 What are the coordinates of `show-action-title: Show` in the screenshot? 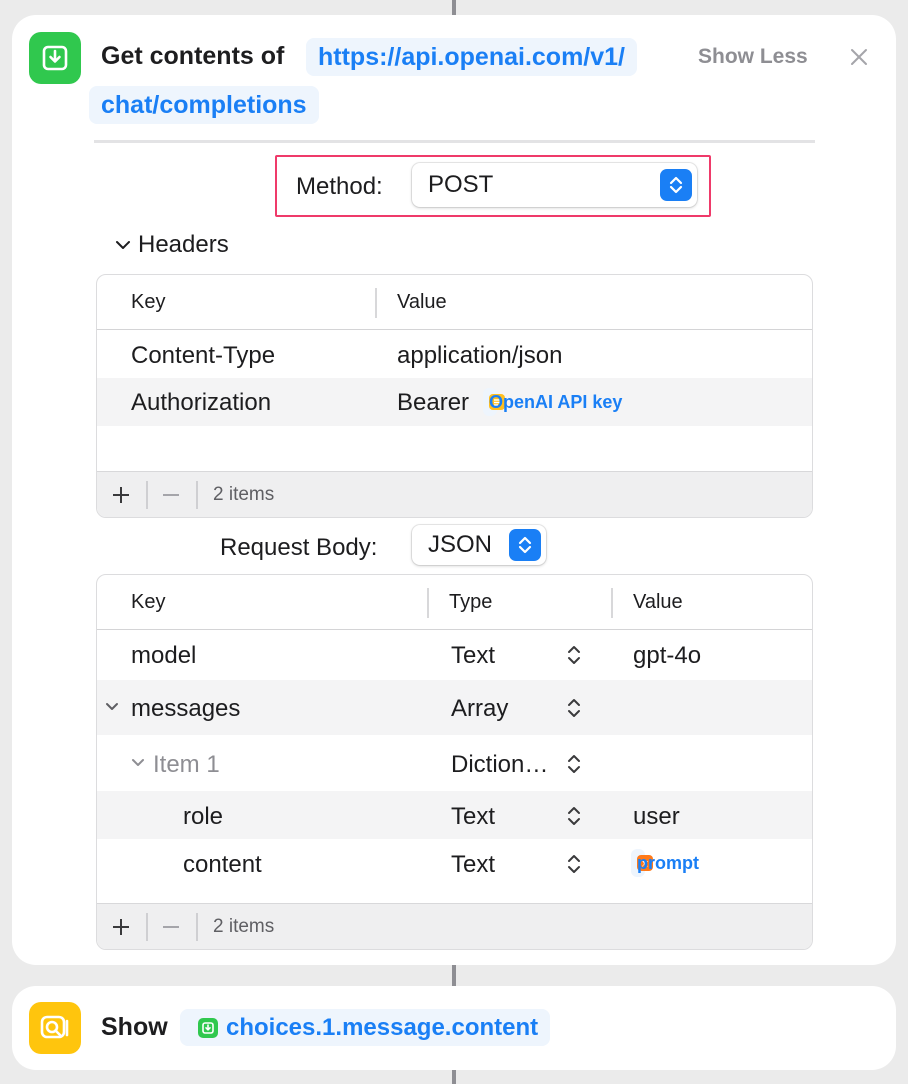 It's located at (134, 1027).